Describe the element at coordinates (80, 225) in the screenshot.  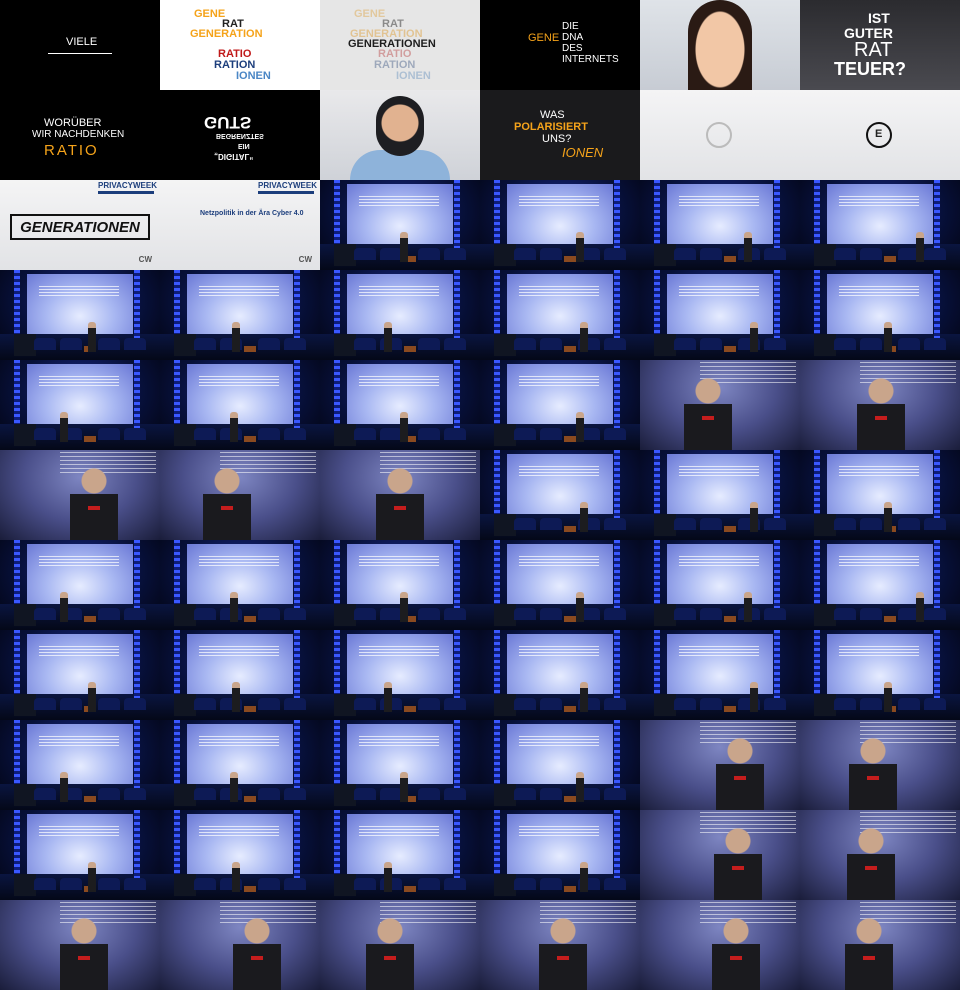
I see `slide-generationen: PRIVACYWEEK GENERATIONEN CW` at that location.